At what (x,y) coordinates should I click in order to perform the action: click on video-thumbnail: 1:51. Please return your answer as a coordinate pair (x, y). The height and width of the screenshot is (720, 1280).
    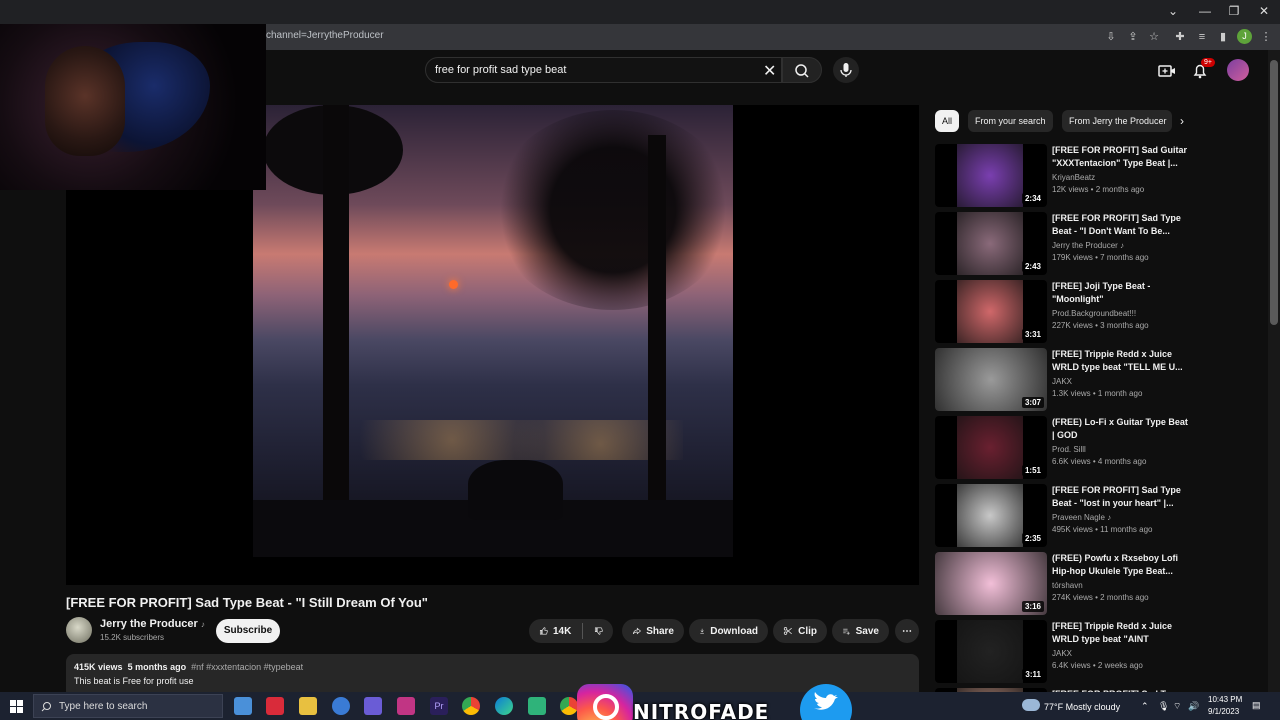
    Looking at the image, I should click on (991, 447).